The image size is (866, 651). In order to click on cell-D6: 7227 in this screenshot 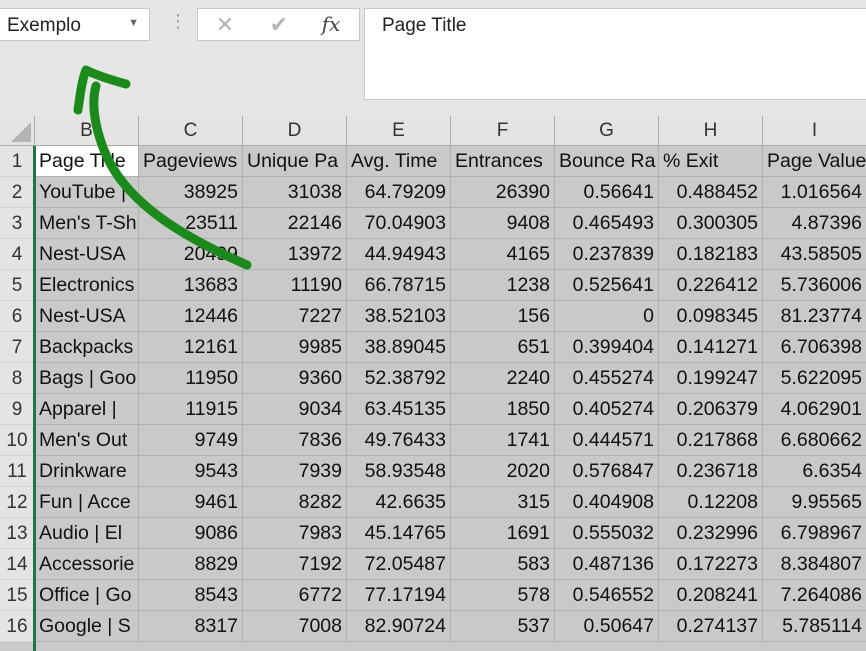, I will do `click(295, 316)`.